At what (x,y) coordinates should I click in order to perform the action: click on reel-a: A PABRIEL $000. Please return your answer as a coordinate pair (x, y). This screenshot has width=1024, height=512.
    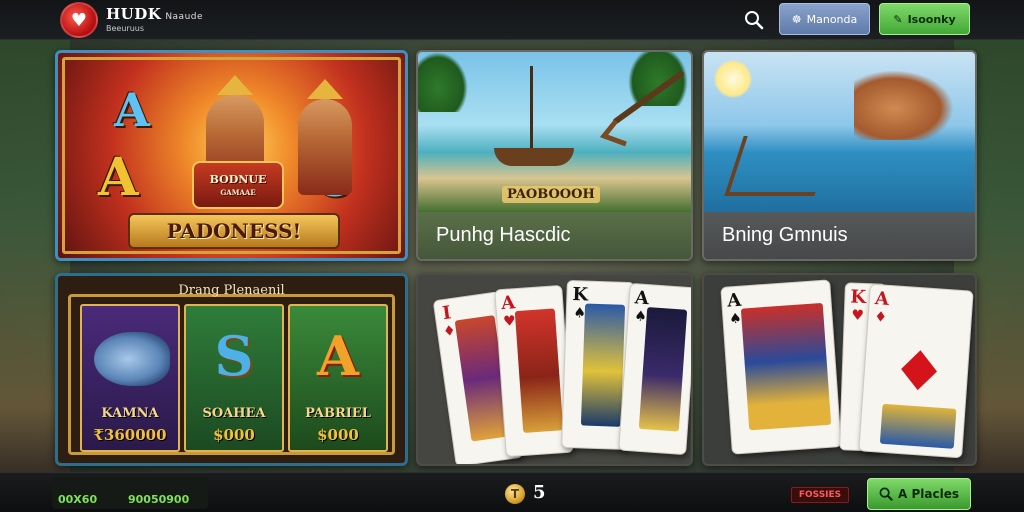
    Looking at the image, I should click on (338, 378).